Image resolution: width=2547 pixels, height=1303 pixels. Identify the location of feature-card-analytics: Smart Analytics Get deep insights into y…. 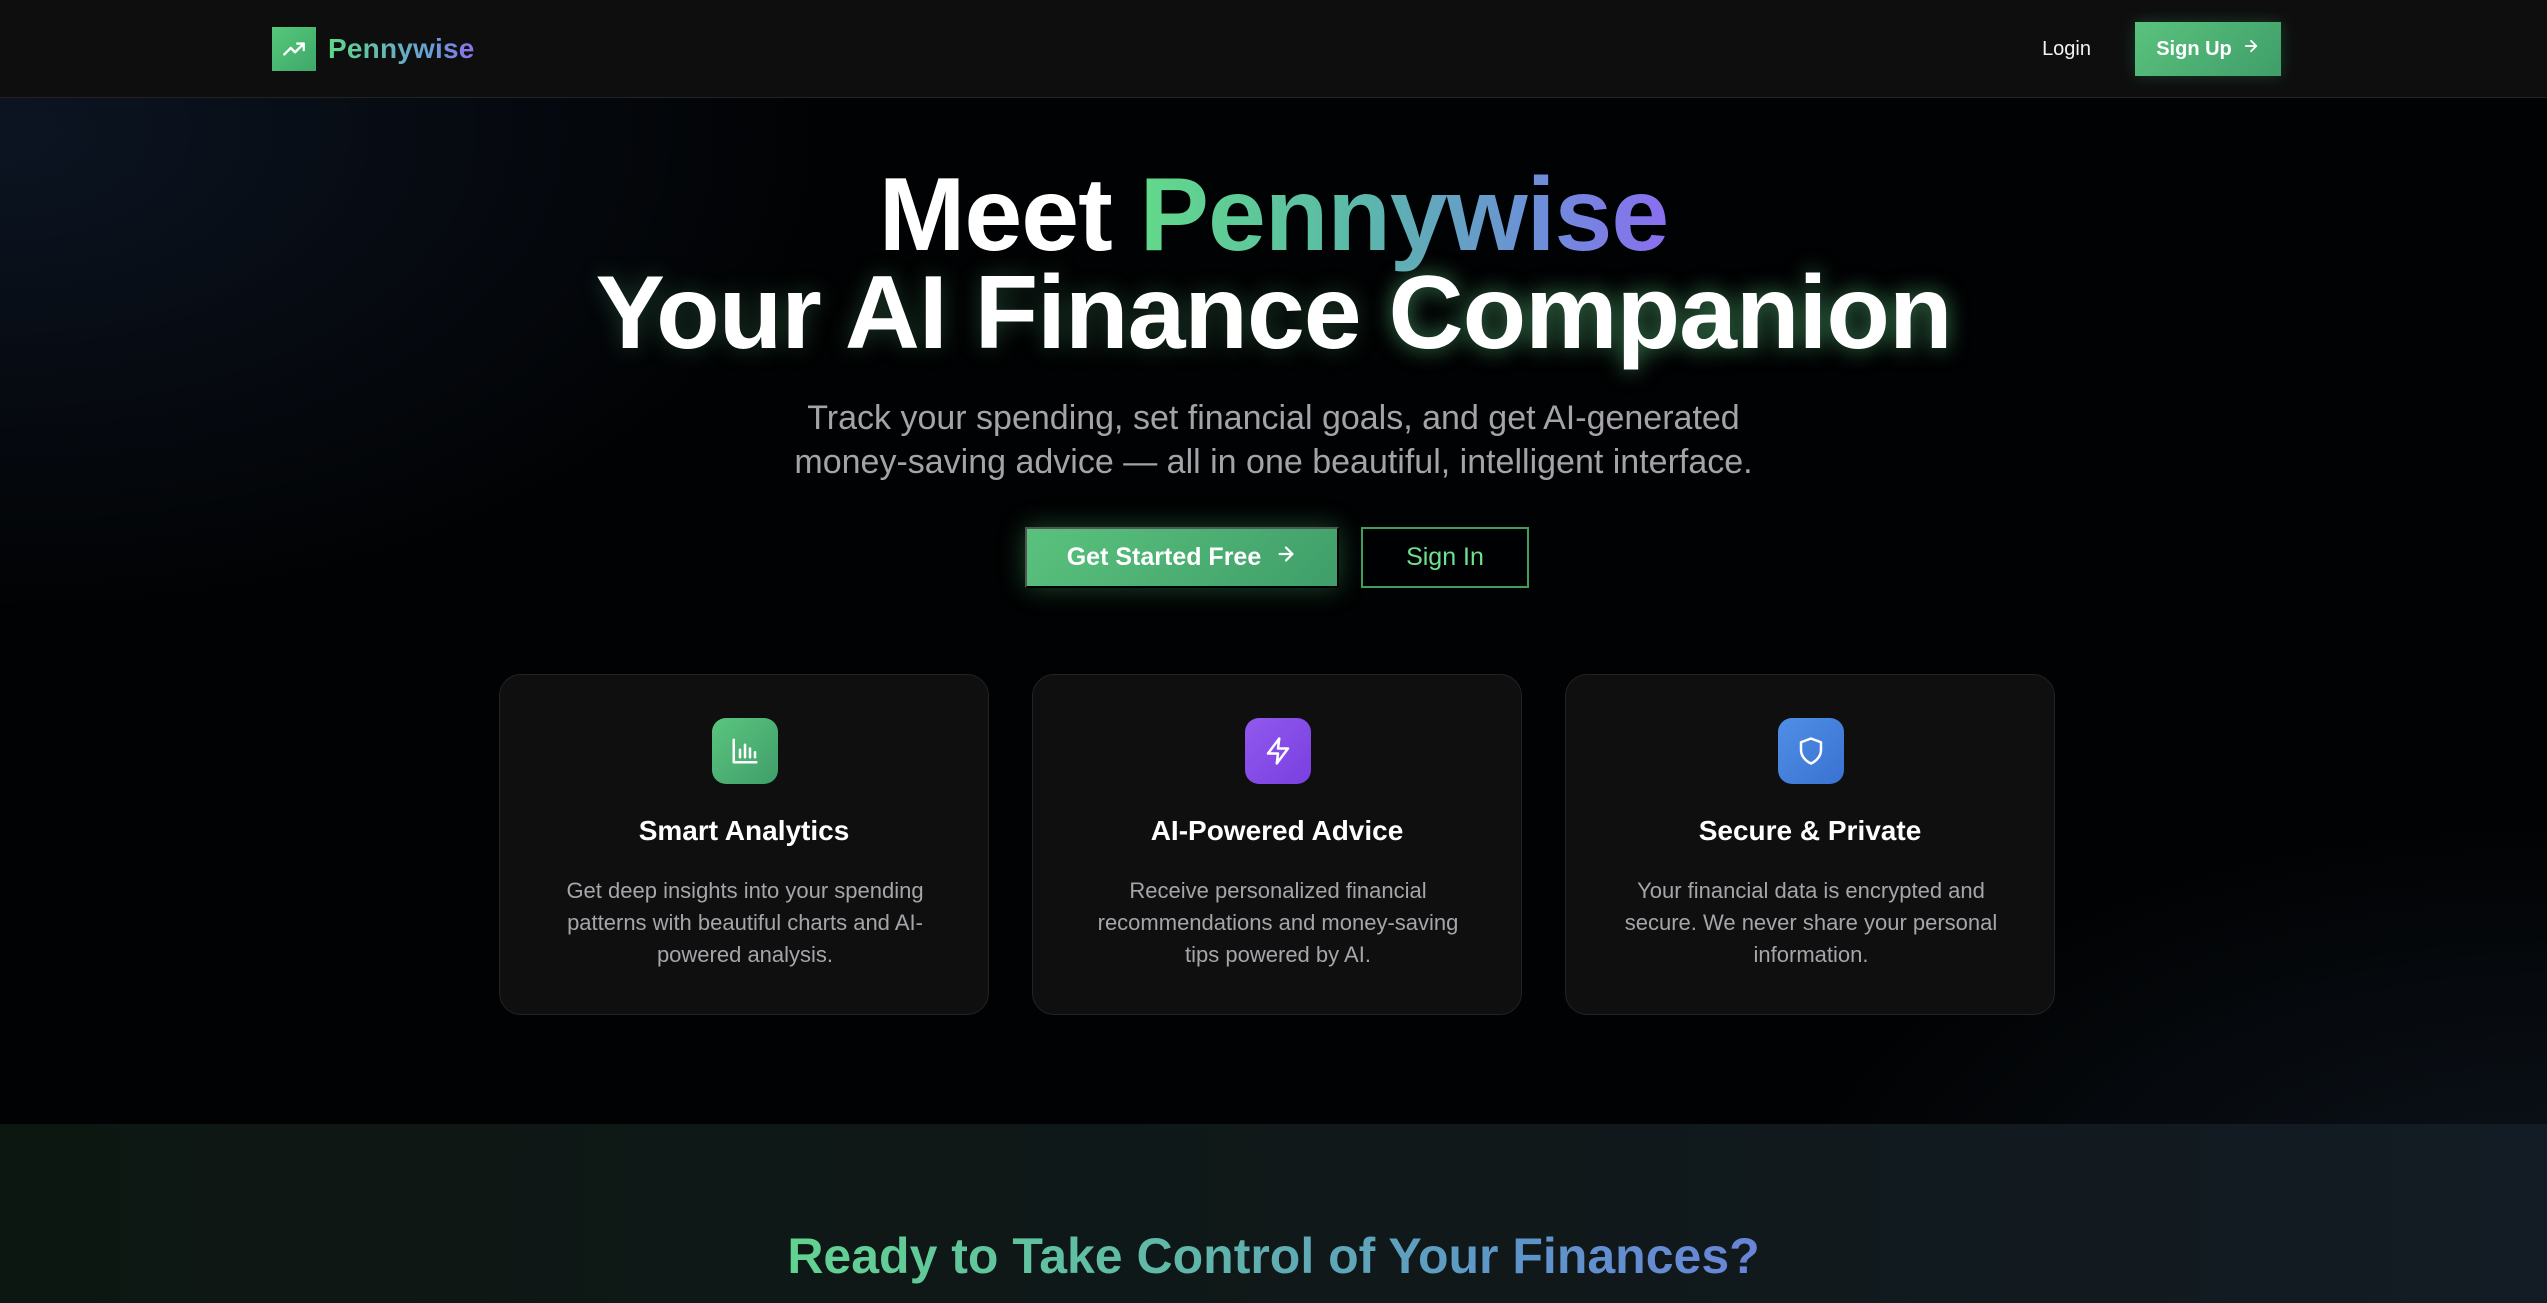
(744, 844).